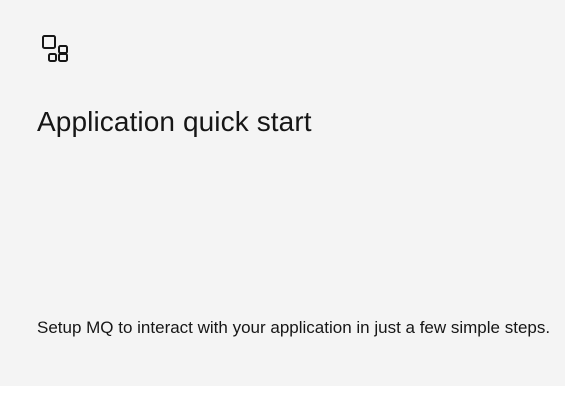  Describe the element at coordinates (56, 49) in the screenshot. I see `application-icon` at that location.